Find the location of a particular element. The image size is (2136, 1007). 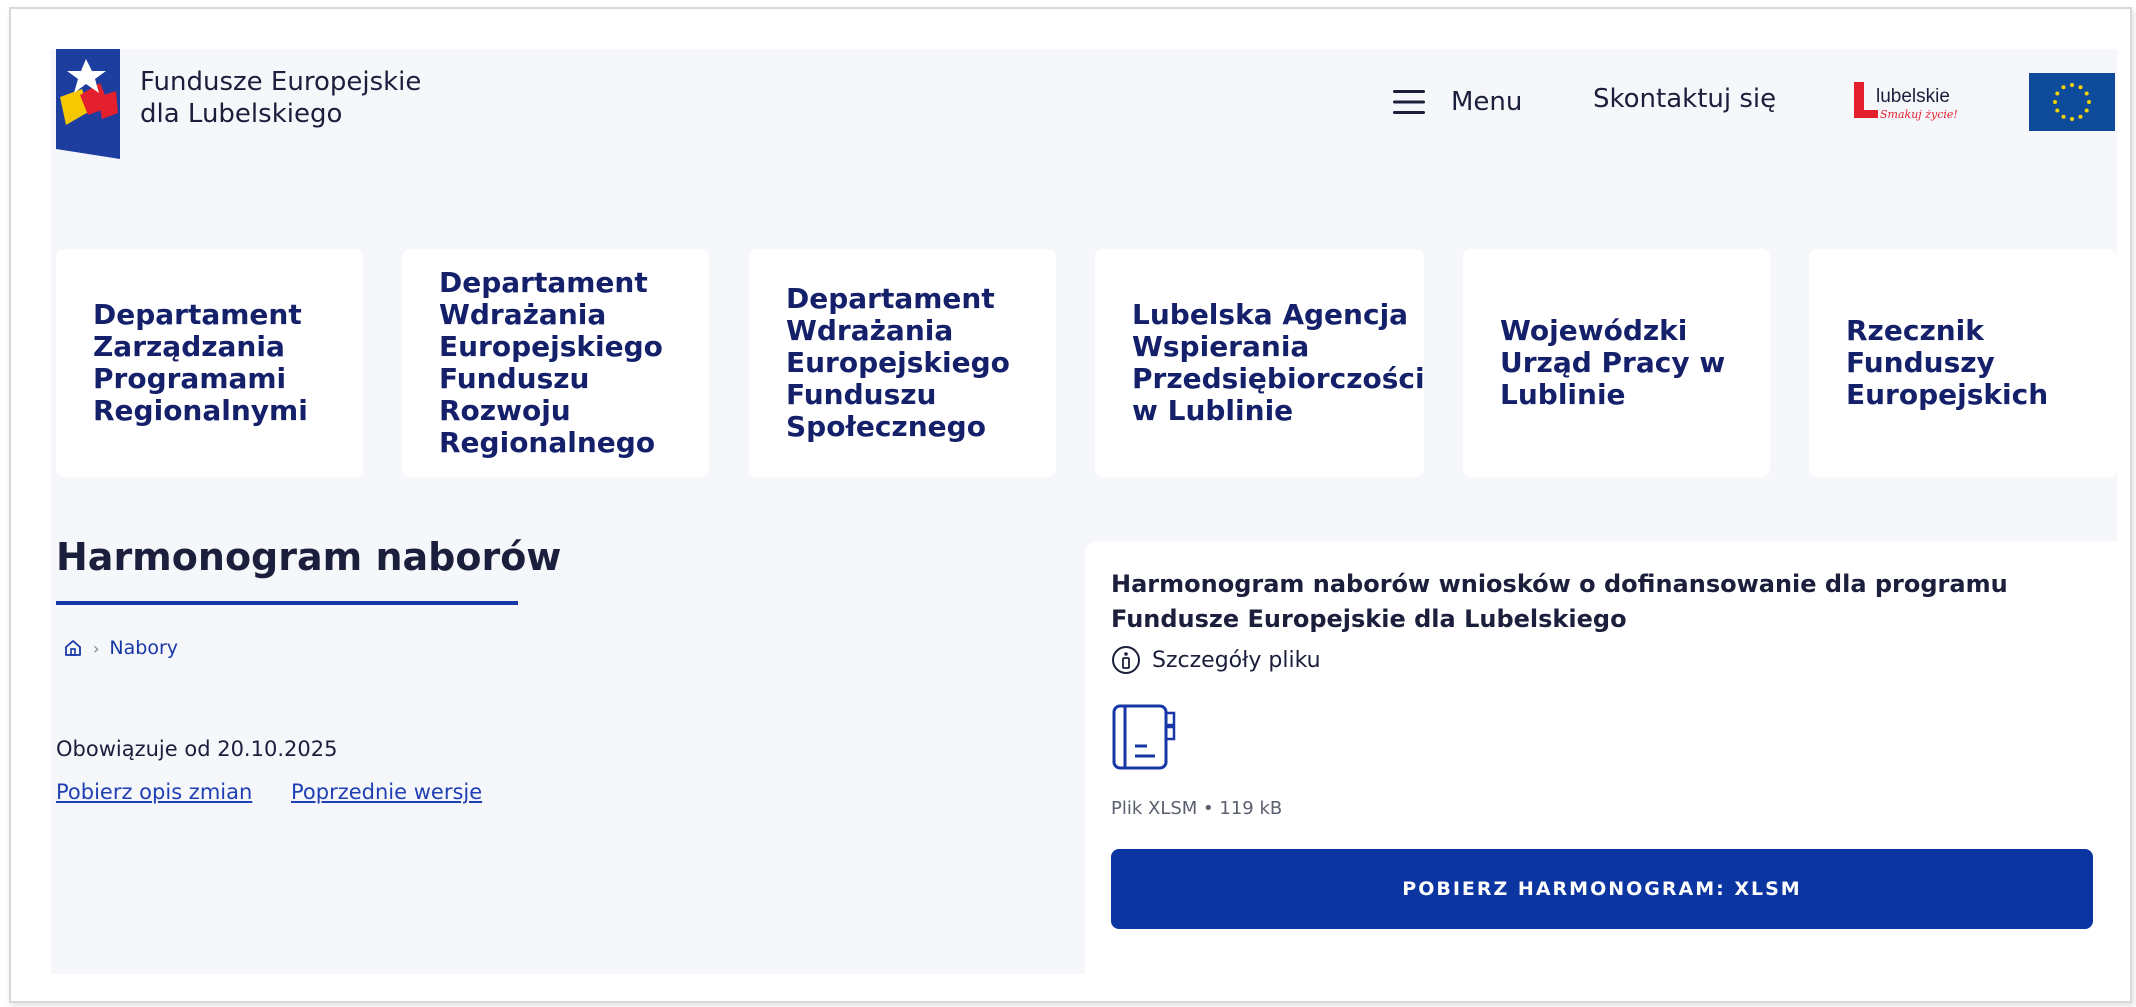

brand-name: Fundusze Europejskie dla Lubelskiego is located at coordinates (280, 98).